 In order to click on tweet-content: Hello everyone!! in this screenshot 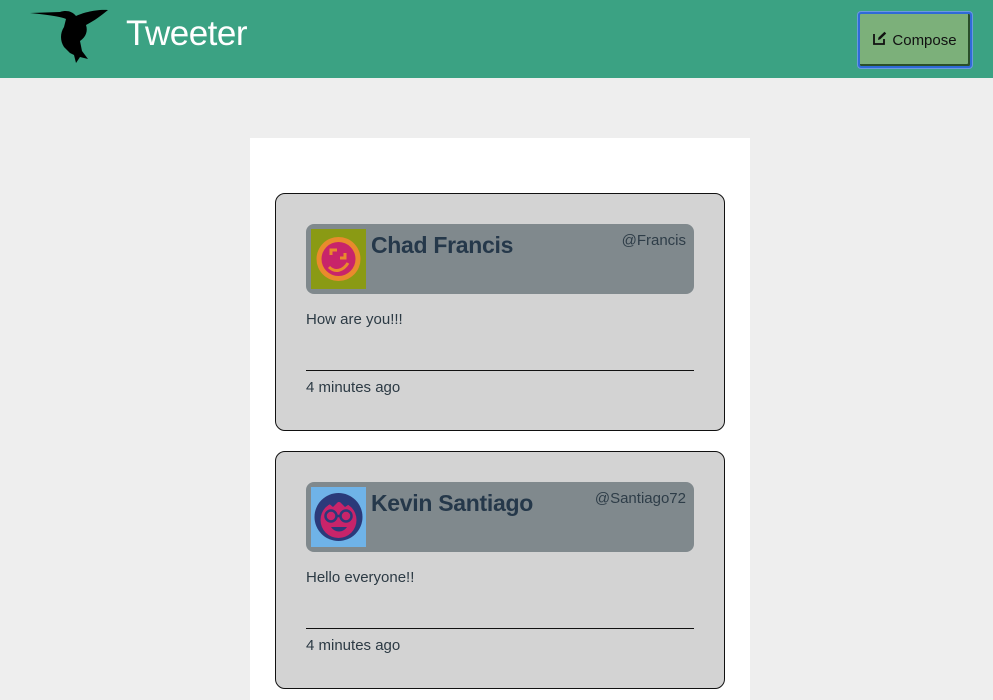, I will do `click(360, 577)`.